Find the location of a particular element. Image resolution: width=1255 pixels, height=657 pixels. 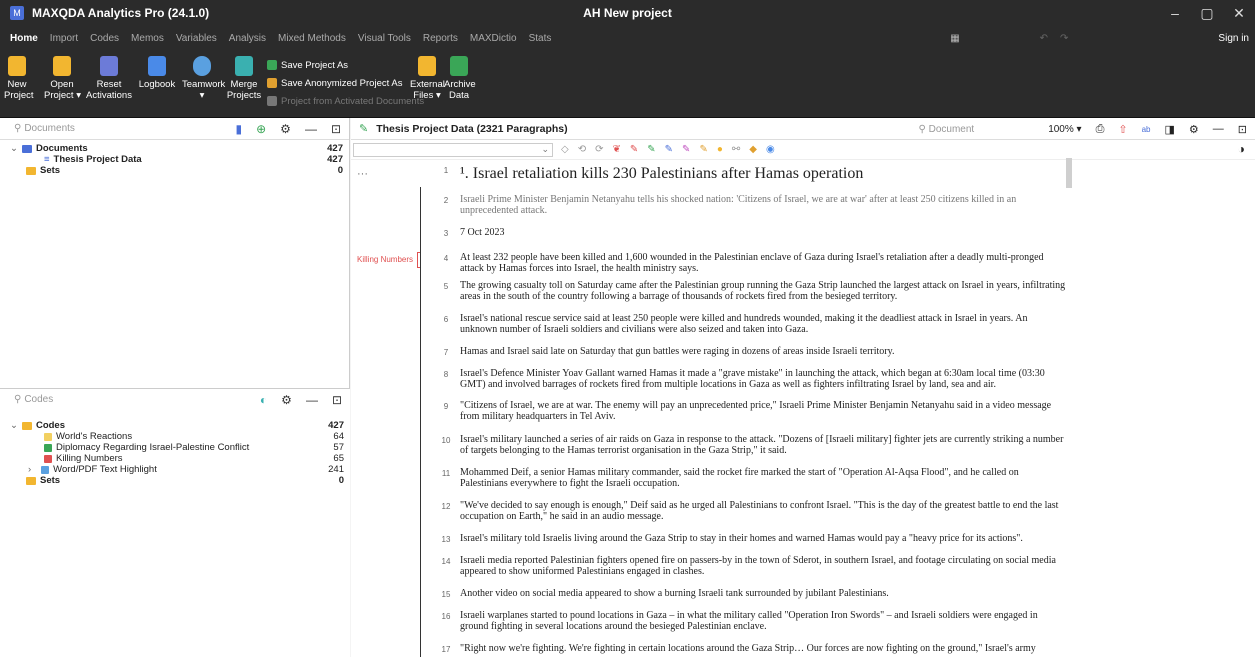

save-project-as-button: Save Project As is located at coordinates (345, 65).